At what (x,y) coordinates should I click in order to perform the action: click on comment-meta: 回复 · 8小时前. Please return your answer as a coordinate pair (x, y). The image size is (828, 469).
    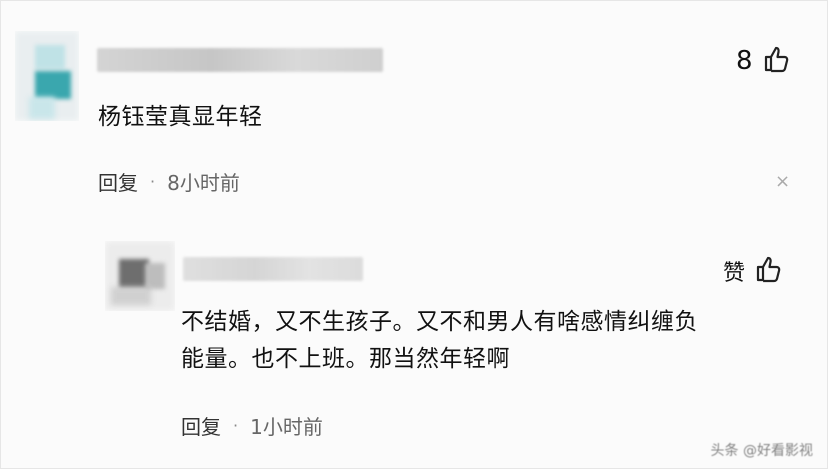
    Looking at the image, I should click on (169, 181).